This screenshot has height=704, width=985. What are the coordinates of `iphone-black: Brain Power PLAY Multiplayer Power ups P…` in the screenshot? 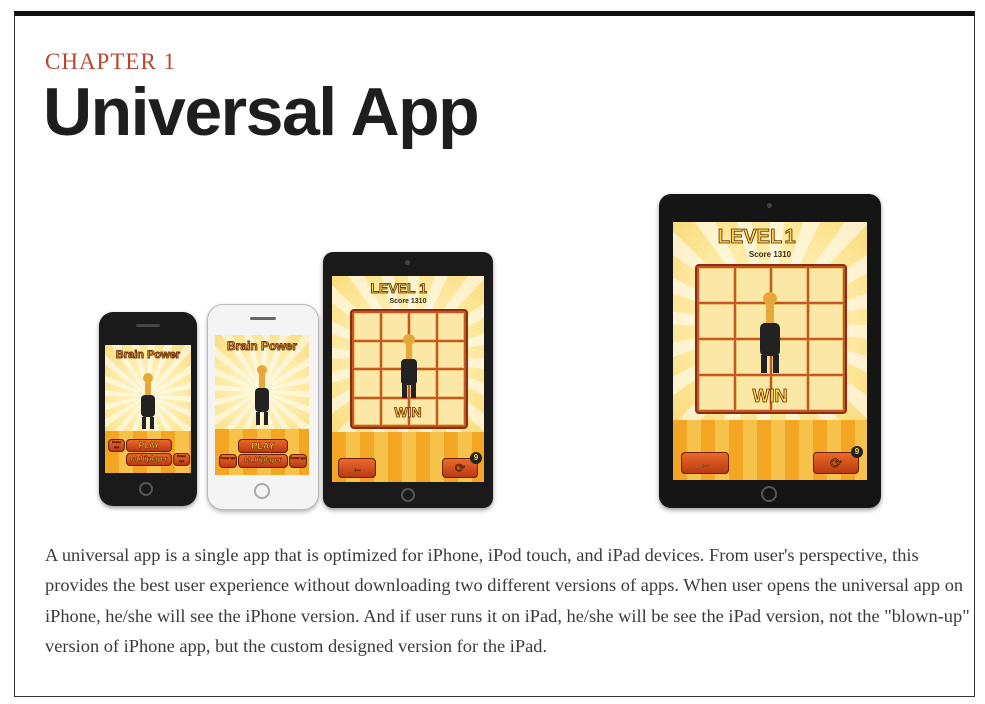 It's located at (148, 409).